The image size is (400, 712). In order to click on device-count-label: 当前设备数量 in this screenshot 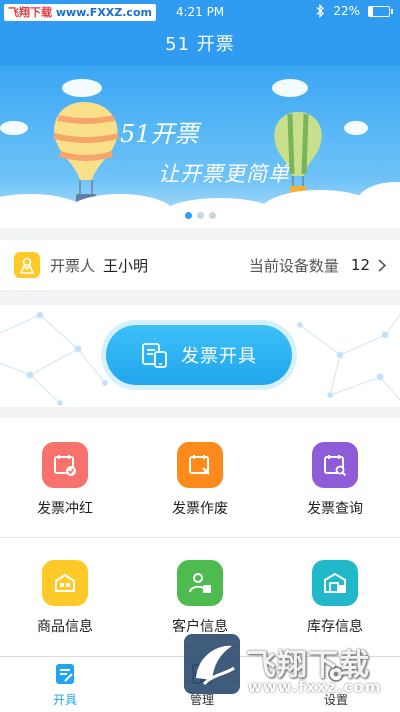, I will do `click(293, 265)`.